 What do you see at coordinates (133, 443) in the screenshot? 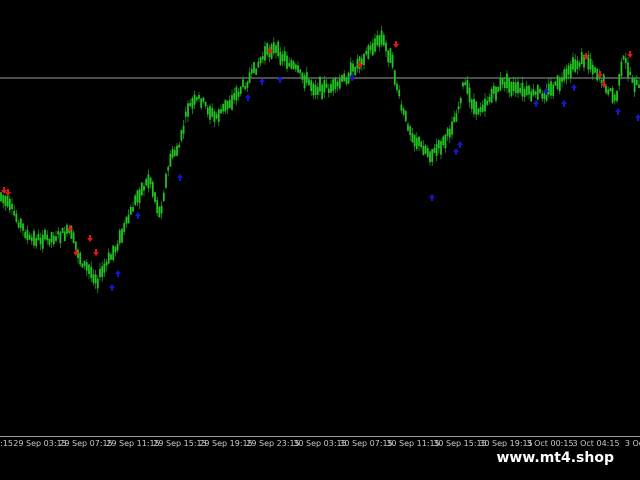
I see `time-tick-label: 29 Sep 11:15` at bounding box center [133, 443].